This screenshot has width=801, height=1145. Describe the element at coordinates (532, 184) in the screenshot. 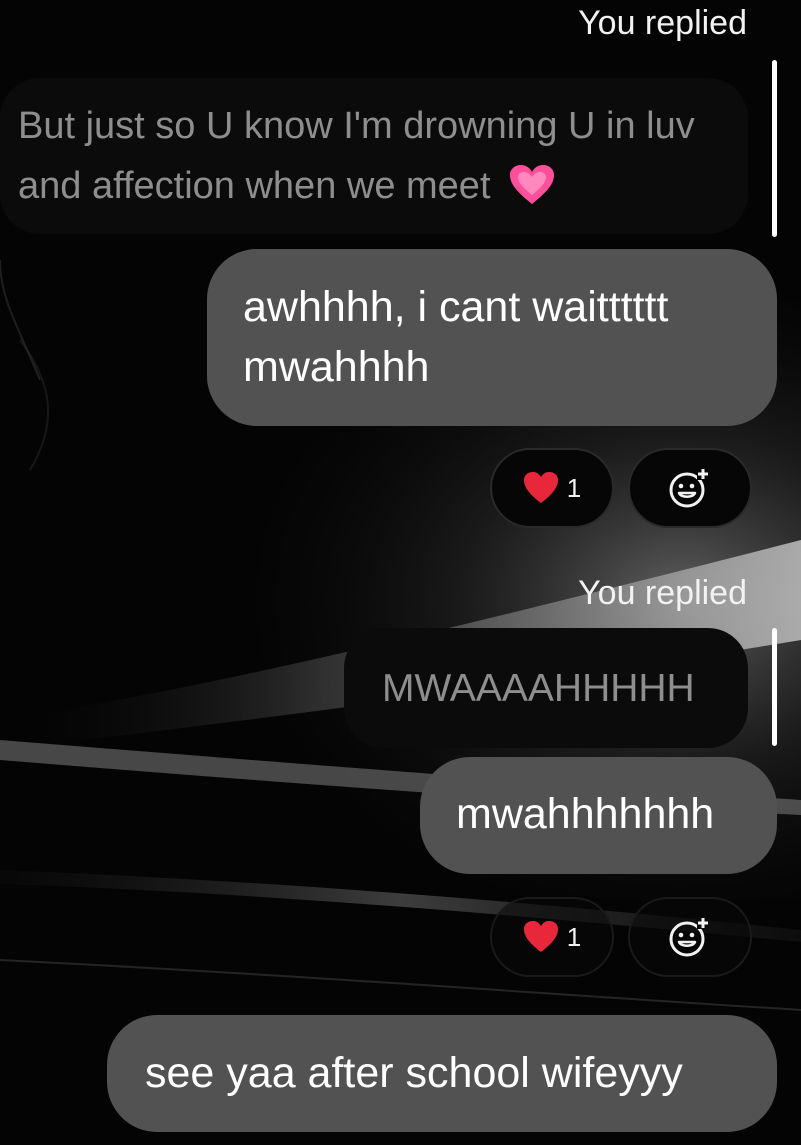

I see `growing-heart-icon` at that location.